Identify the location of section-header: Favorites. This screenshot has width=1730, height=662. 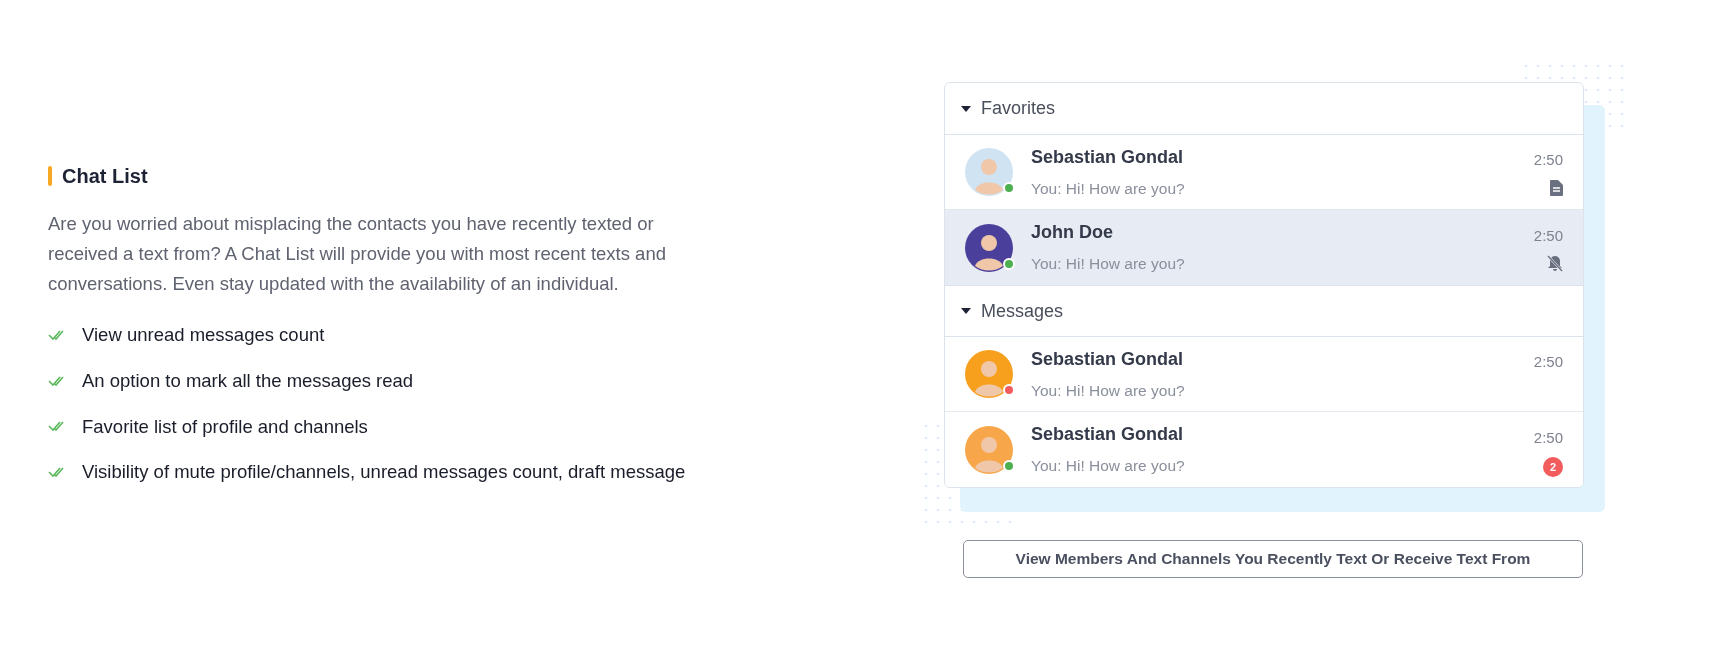
(1018, 108).